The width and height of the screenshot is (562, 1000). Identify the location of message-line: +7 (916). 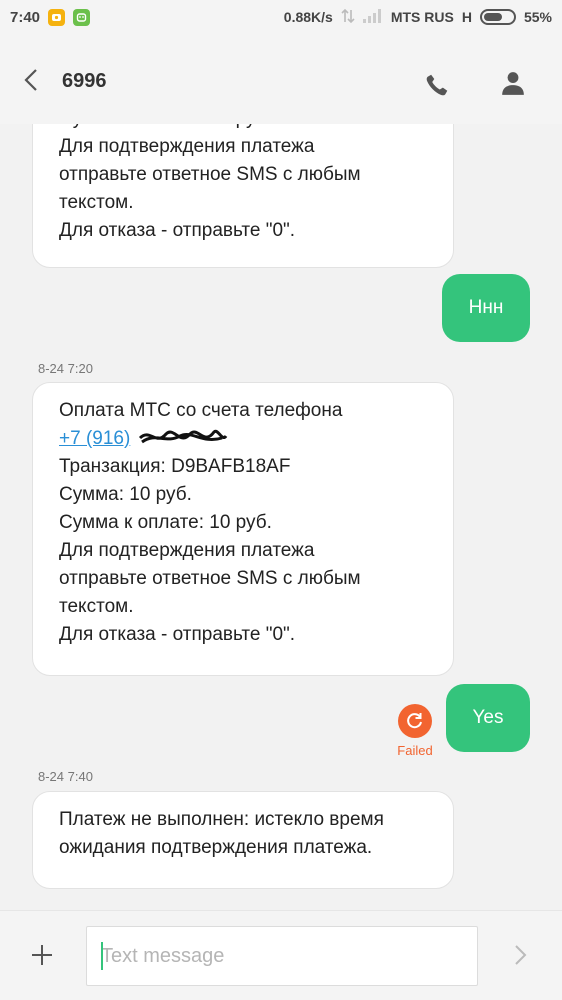
(243, 439).